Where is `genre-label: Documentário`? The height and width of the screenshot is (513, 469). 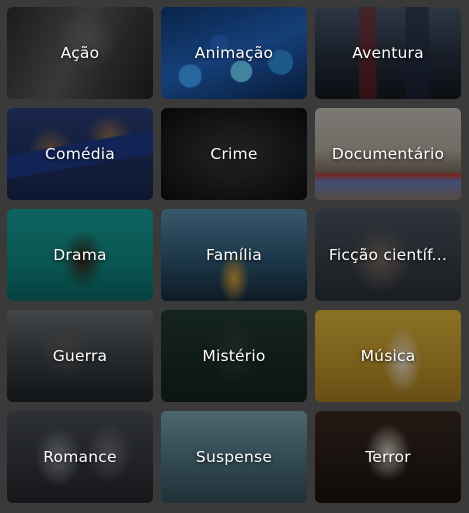 genre-label: Documentário is located at coordinates (388, 154).